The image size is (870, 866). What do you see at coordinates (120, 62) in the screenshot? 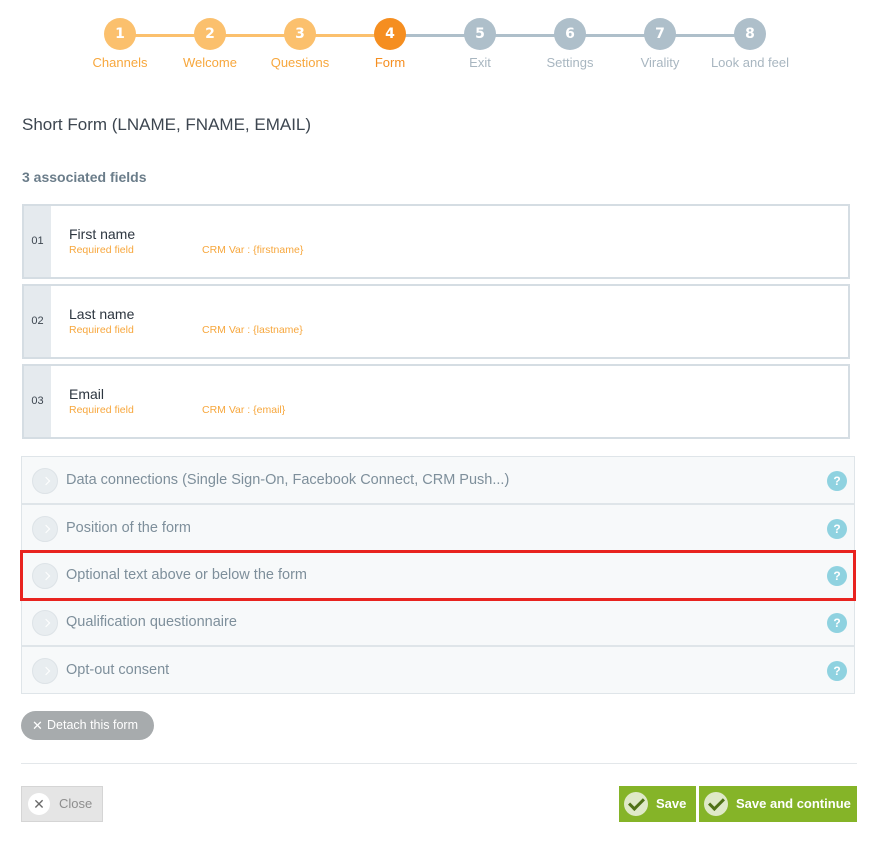
I see `step-label: Channels` at bounding box center [120, 62].